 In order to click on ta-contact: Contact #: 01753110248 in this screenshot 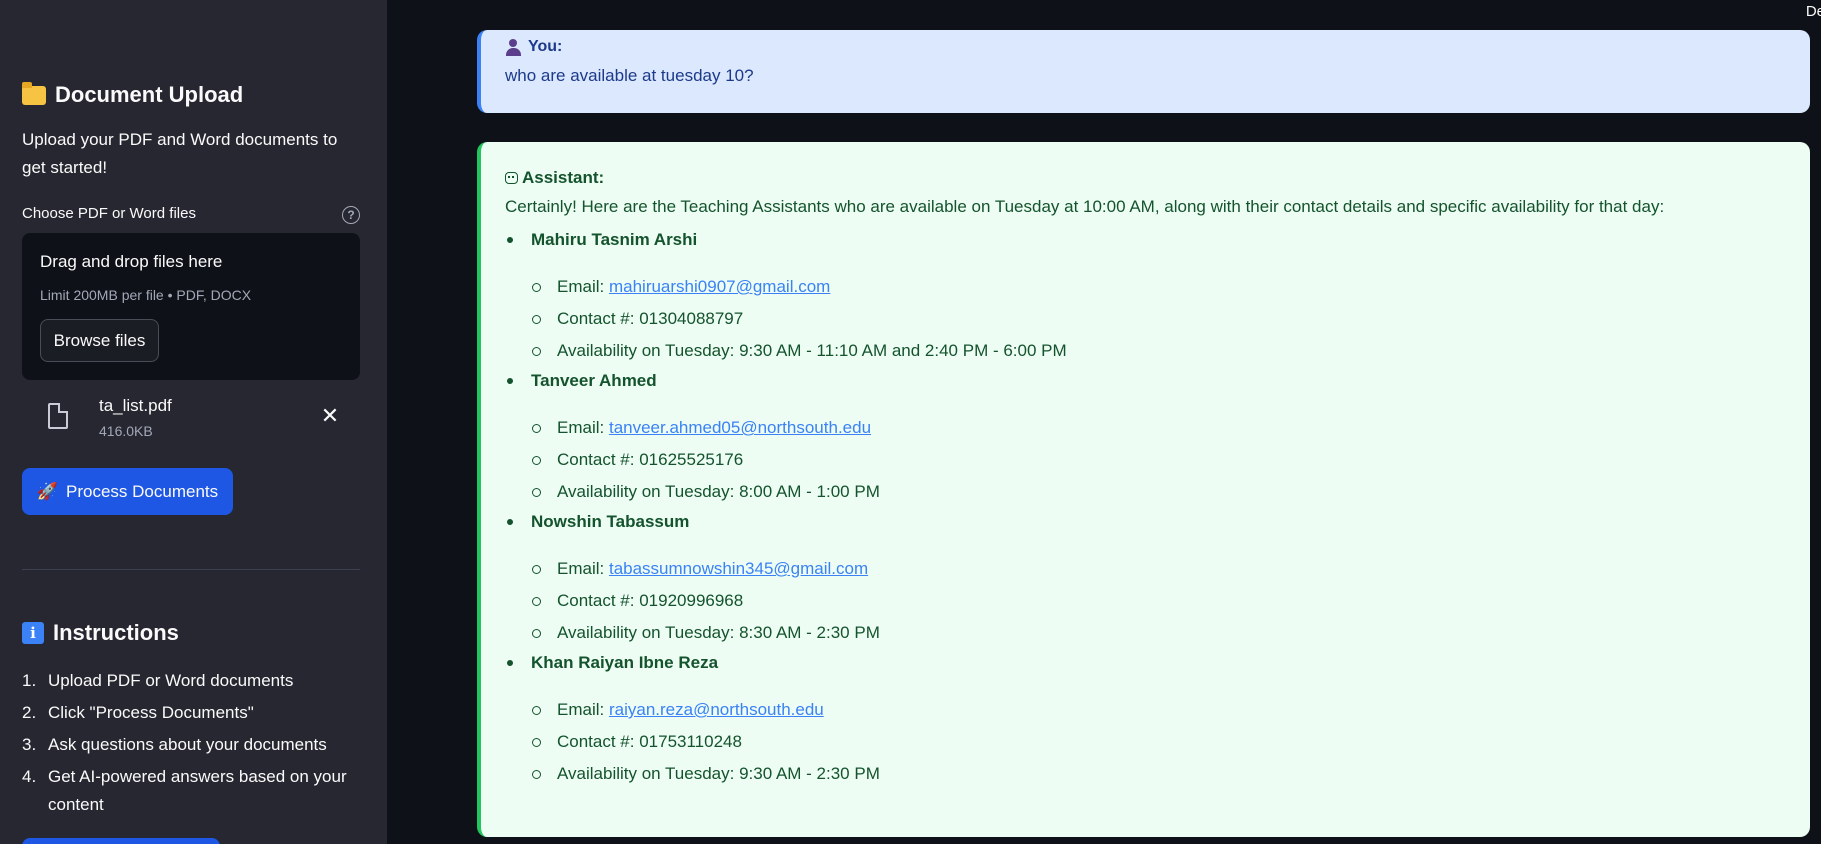, I will do `click(786, 742)`.